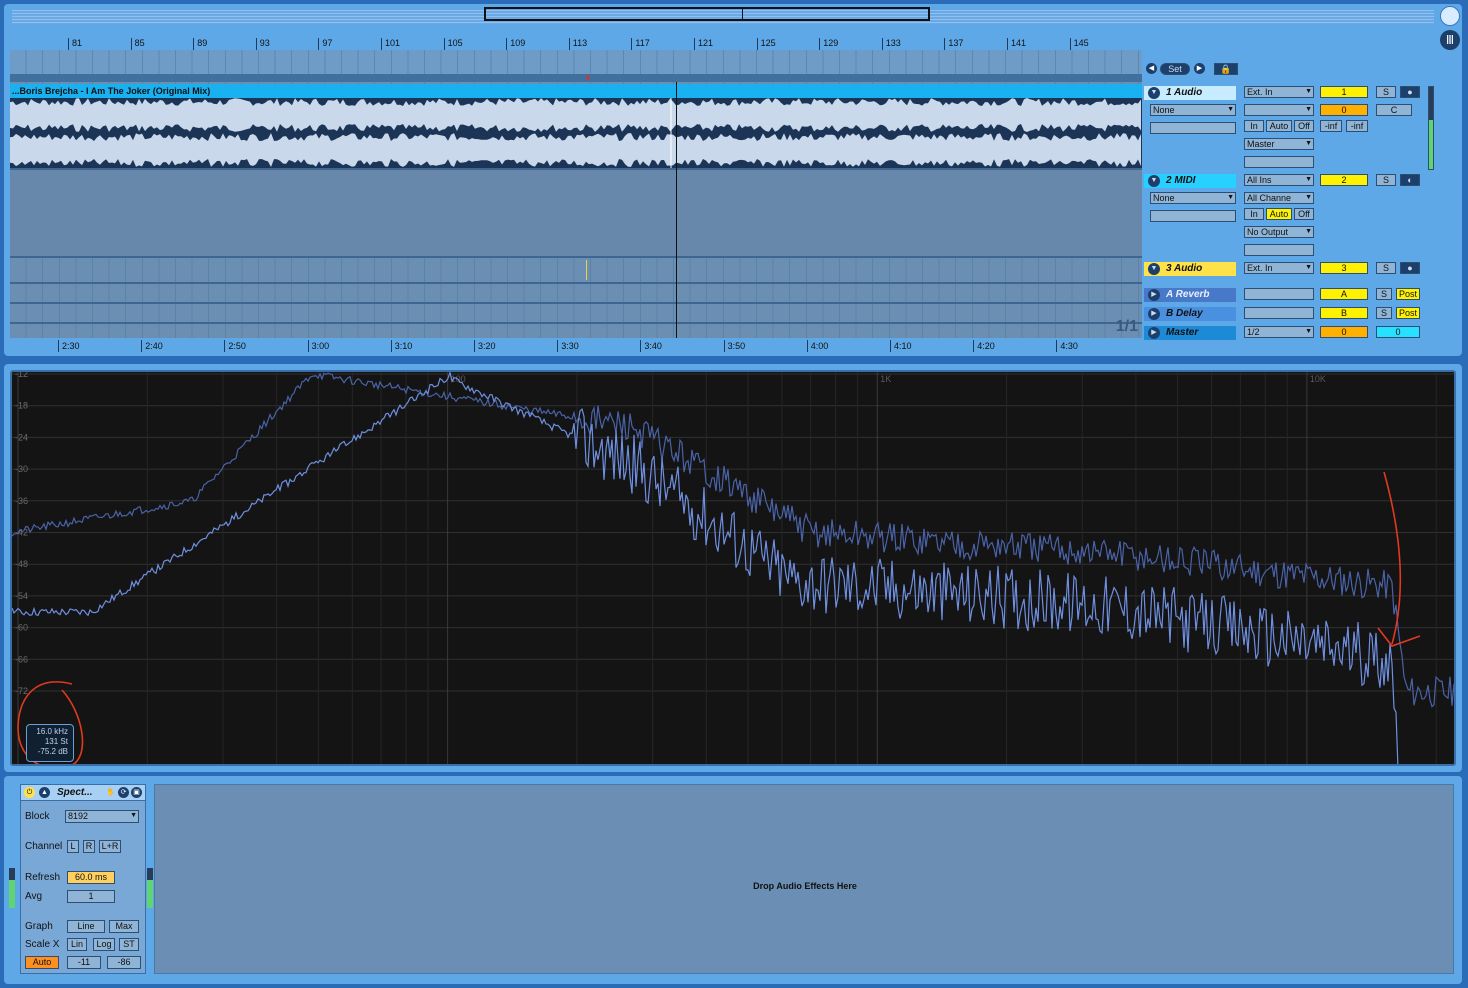 The height and width of the screenshot is (988, 1468). What do you see at coordinates (1410, 180) in the screenshot?
I see `arm-button: ◐` at bounding box center [1410, 180].